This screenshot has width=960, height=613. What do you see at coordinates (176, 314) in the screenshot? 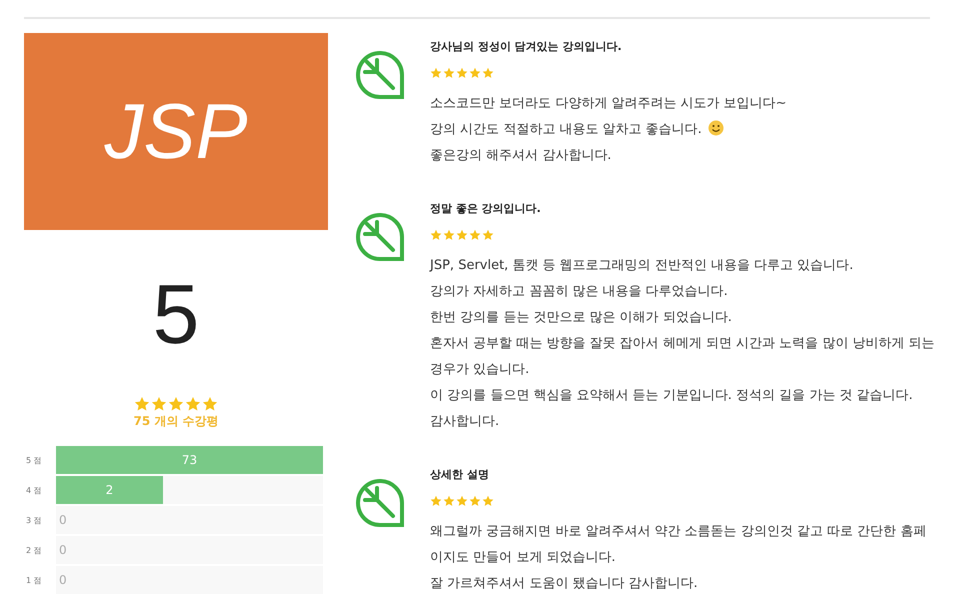
I see `average-rating: 5` at bounding box center [176, 314].